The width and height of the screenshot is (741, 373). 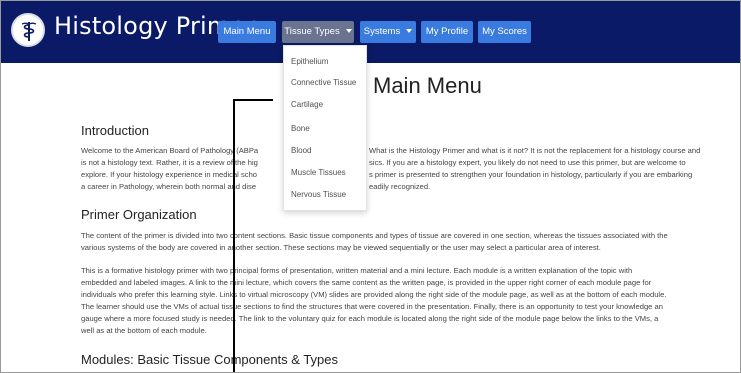 What do you see at coordinates (209, 359) in the screenshot?
I see `modules-heading: Modules: Basic Tissue Components & Types` at bounding box center [209, 359].